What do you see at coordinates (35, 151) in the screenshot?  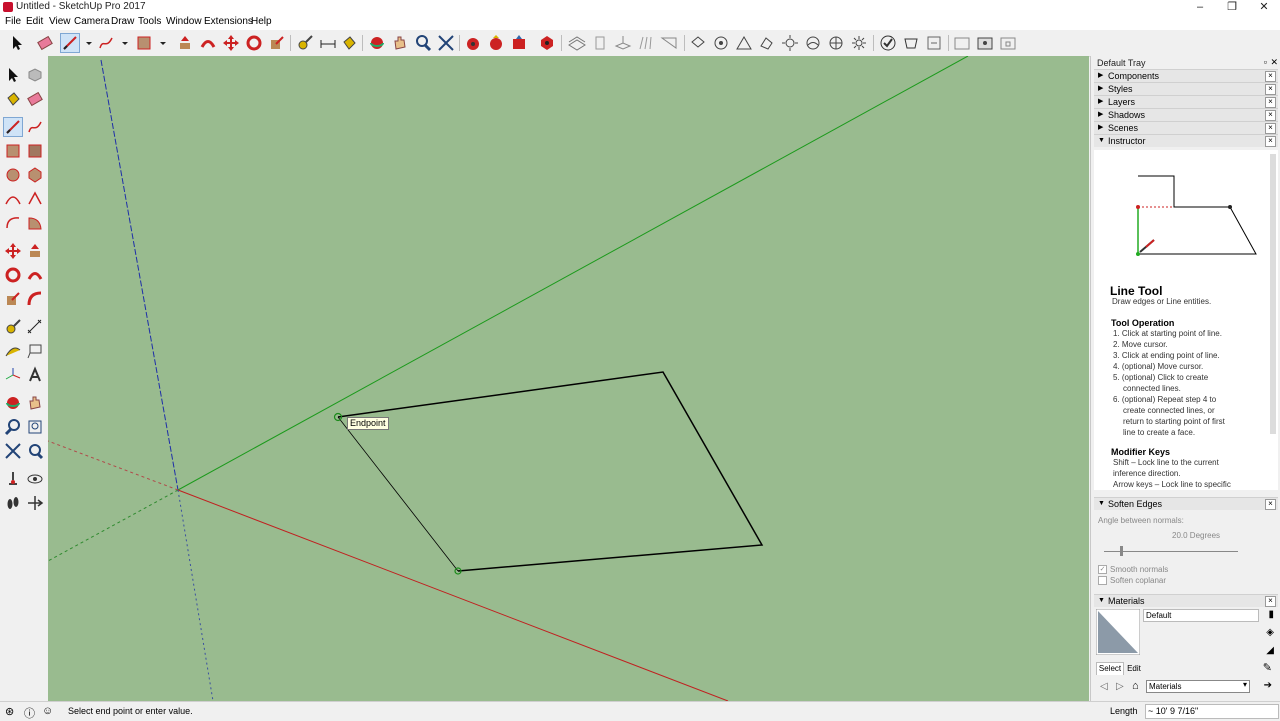 I see `rotated-rectangle-tool-icon` at bounding box center [35, 151].